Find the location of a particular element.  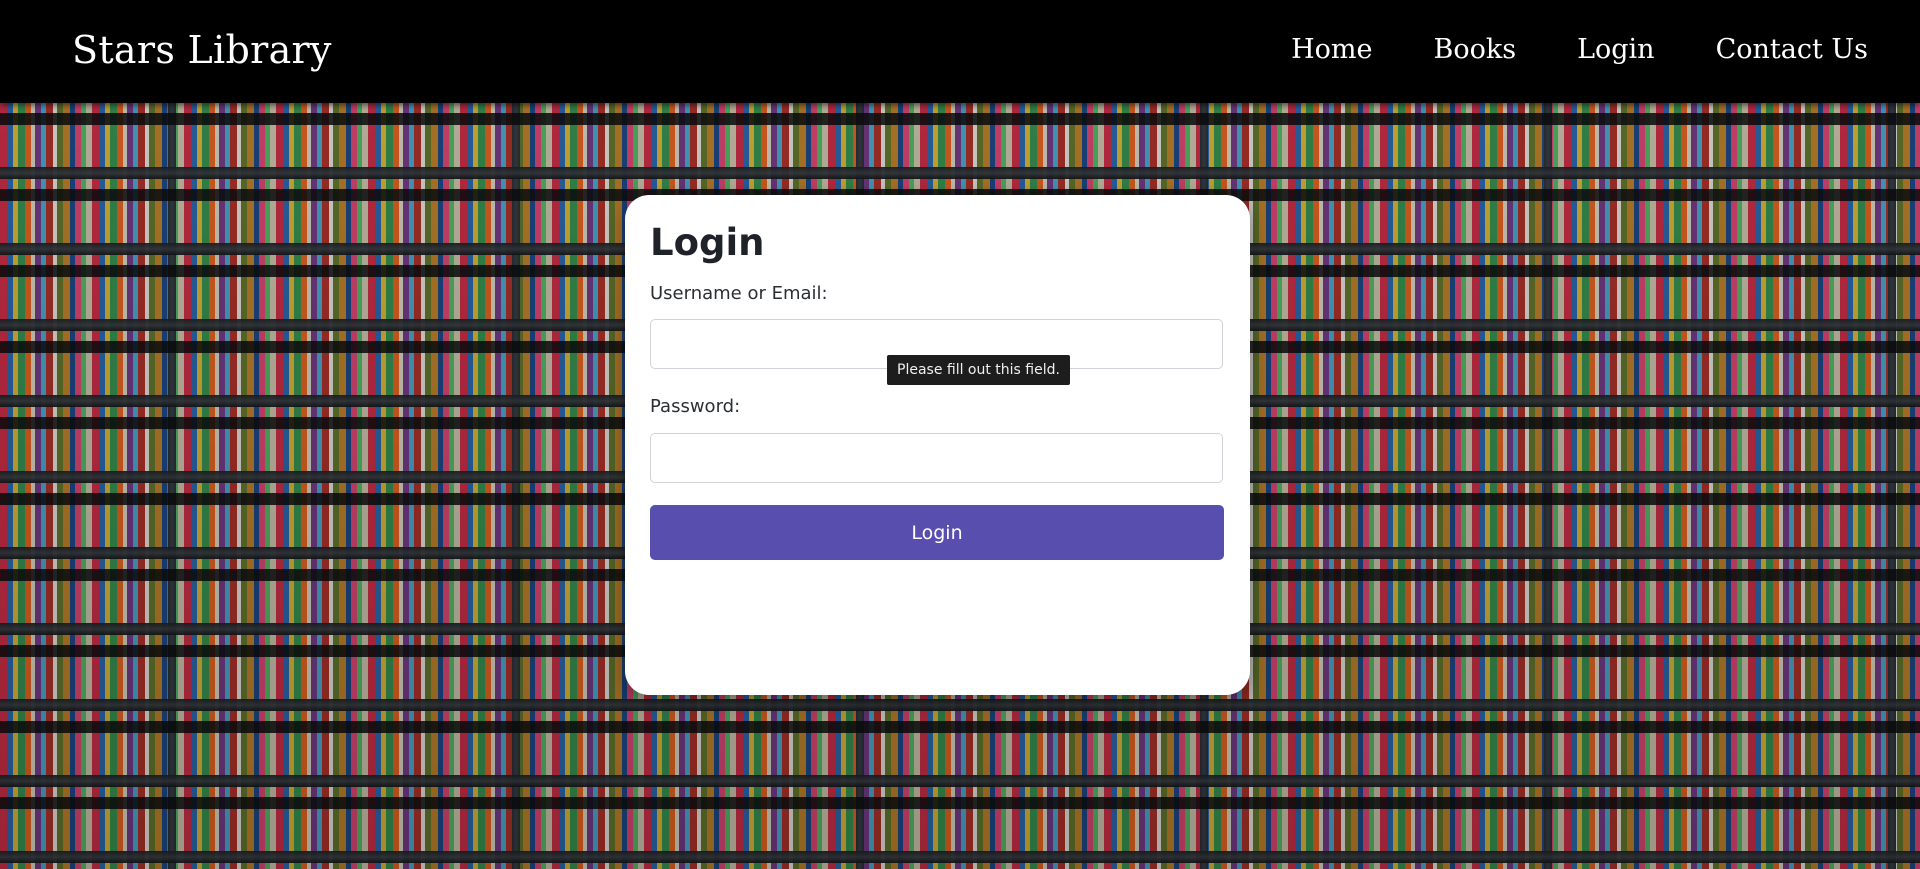

nav-link-contact-us: Contact Us is located at coordinates (1792, 49).